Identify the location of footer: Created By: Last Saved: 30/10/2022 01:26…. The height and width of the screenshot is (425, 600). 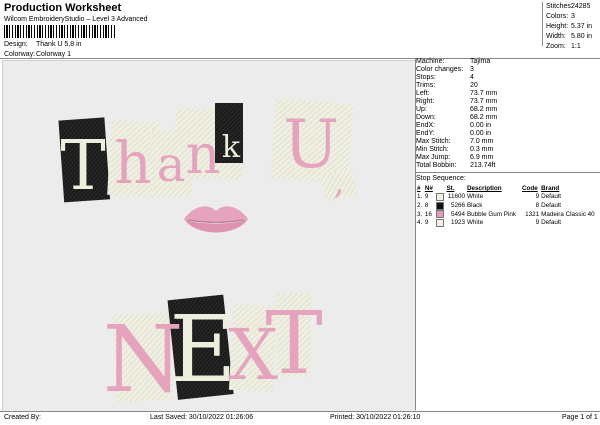
(300, 418).